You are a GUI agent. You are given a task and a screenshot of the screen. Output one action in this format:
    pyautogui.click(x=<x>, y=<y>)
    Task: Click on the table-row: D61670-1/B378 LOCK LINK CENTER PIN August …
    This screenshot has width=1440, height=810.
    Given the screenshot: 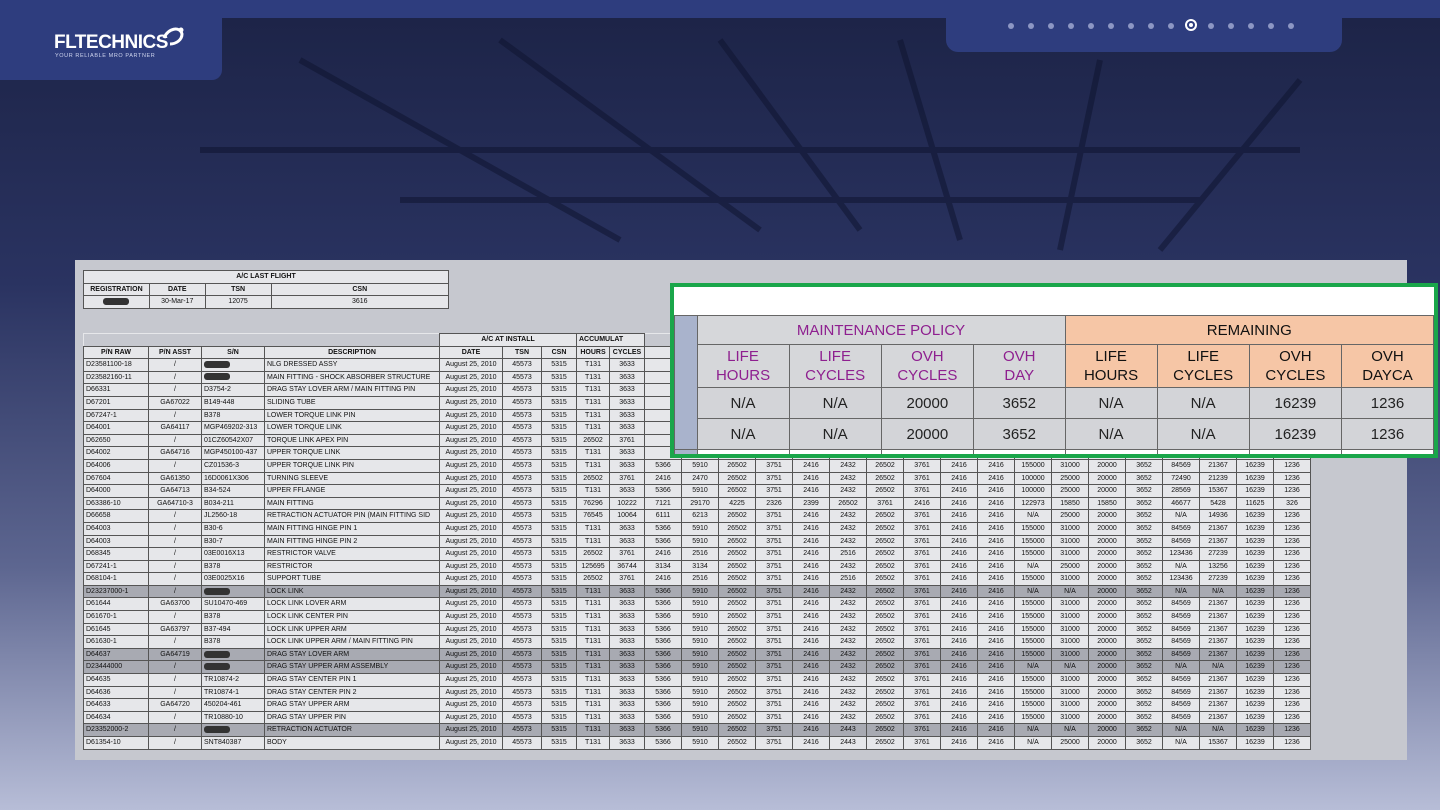 What is the action you would take?
    pyautogui.click(x=697, y=617)
    